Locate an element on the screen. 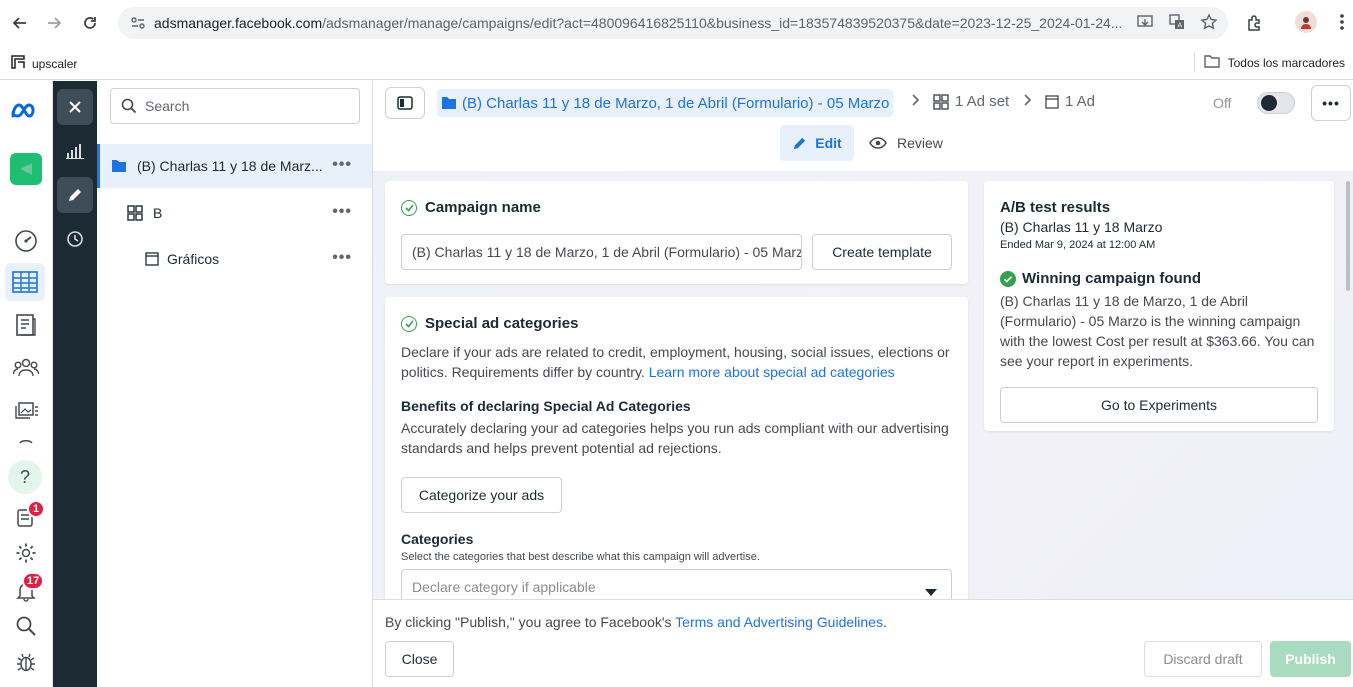 Image resolution: width=1353 pixels, height=687 pixels. tab-review: Review is located at coordinates (906, 143).